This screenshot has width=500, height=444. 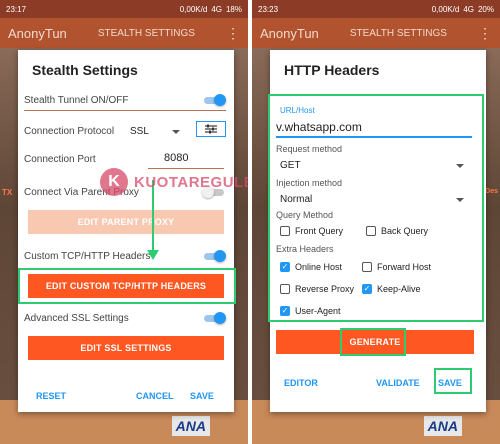 What do you see at coordinates (202, 396) in the screenshot?
I see `save-button: SAVE` at bounding box center [202, 396].